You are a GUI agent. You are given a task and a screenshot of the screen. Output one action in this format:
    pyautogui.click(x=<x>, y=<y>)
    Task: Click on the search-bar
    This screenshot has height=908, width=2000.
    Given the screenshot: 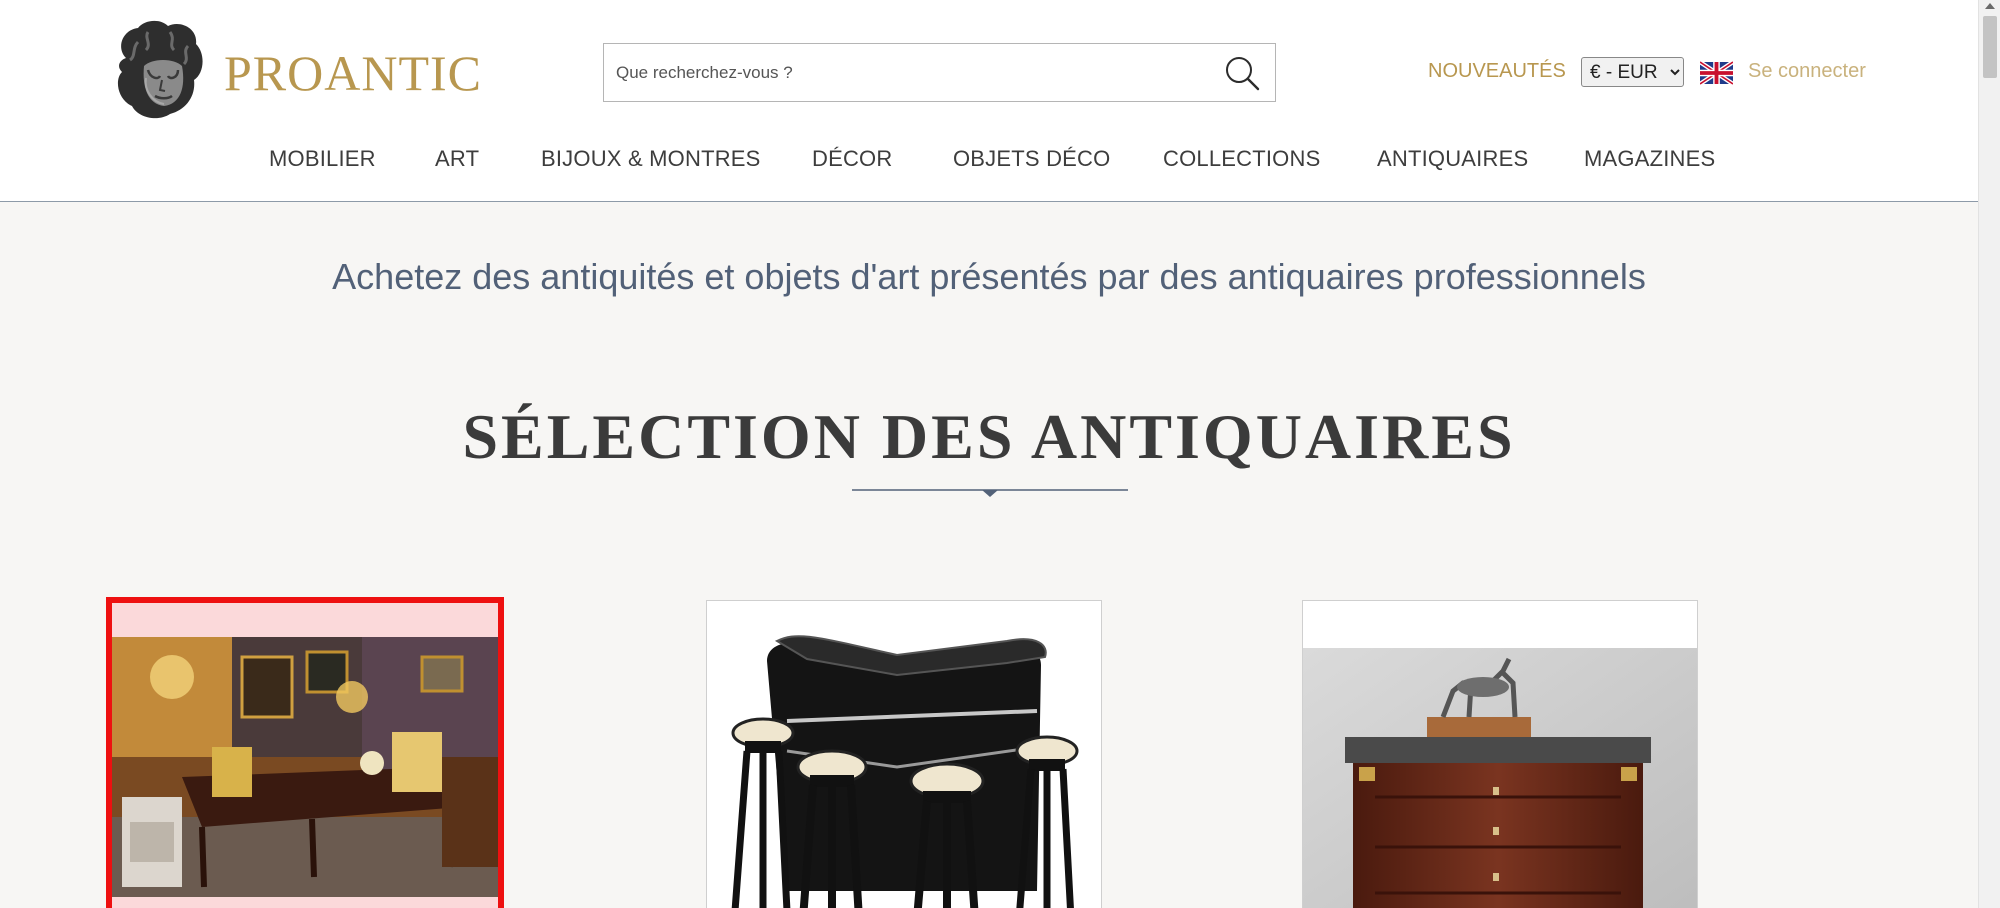 What is the action you would take?
    pyautogui.click(x=939, y=72)
    